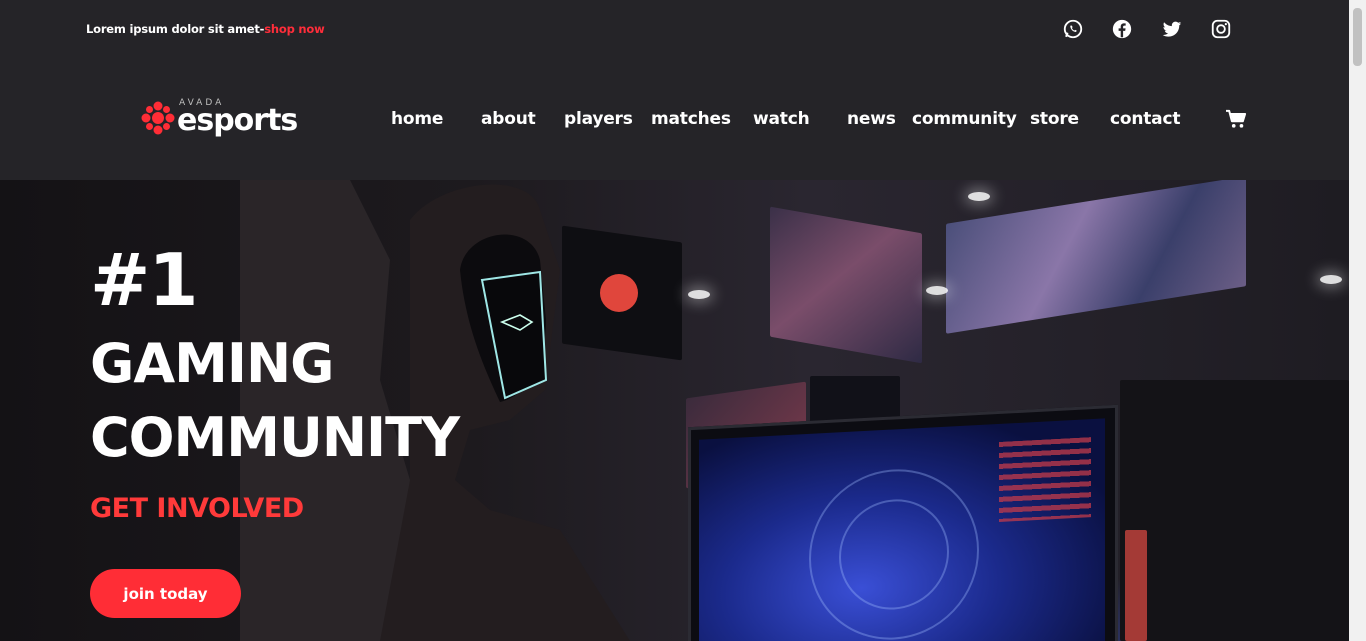 This screenshot has width=1366, height=641. What do you see at coordinates (902, 529) in the screenshot?
I see `monitor-screen` at bounding box center [902, 529].